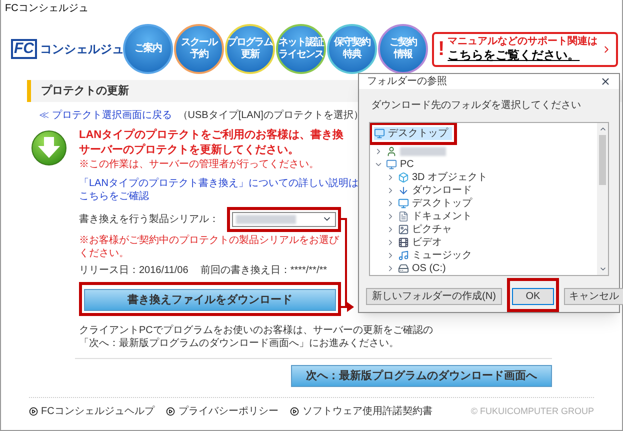 Image resolution: width=623 pixels, height=431 pixels. Describe the element at coordinates (189, 150) in the screenshot. I see `notice-heading: サーバーのプロテクトを更新してください。` at that location.